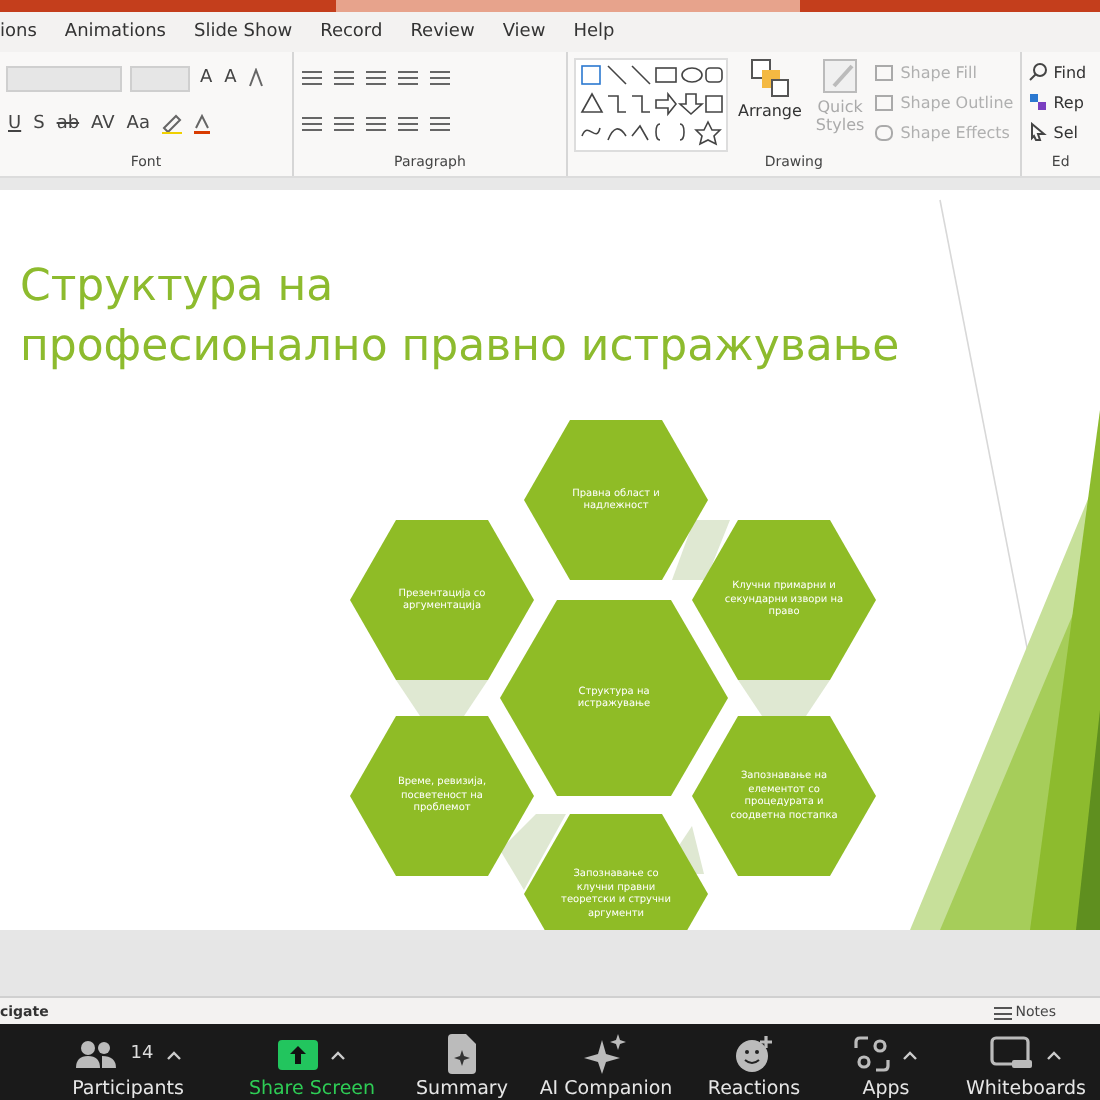 The height and width of the screenshot is (1100, 1100). Describe the element at coordinates (311, 124) in the screenshot. I see `align-left-icon` at that location.